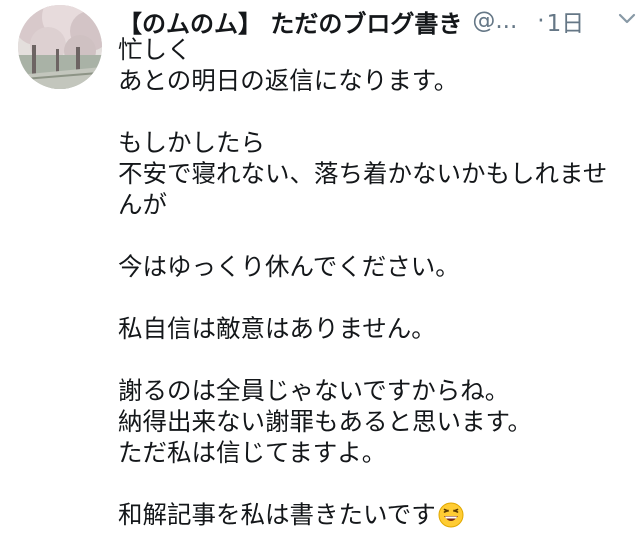  What do you see at coordinates (451, 515) in the screenshot?
I see `grinning-squinting-face-emoji-icon` at bounding box center [451, 515].